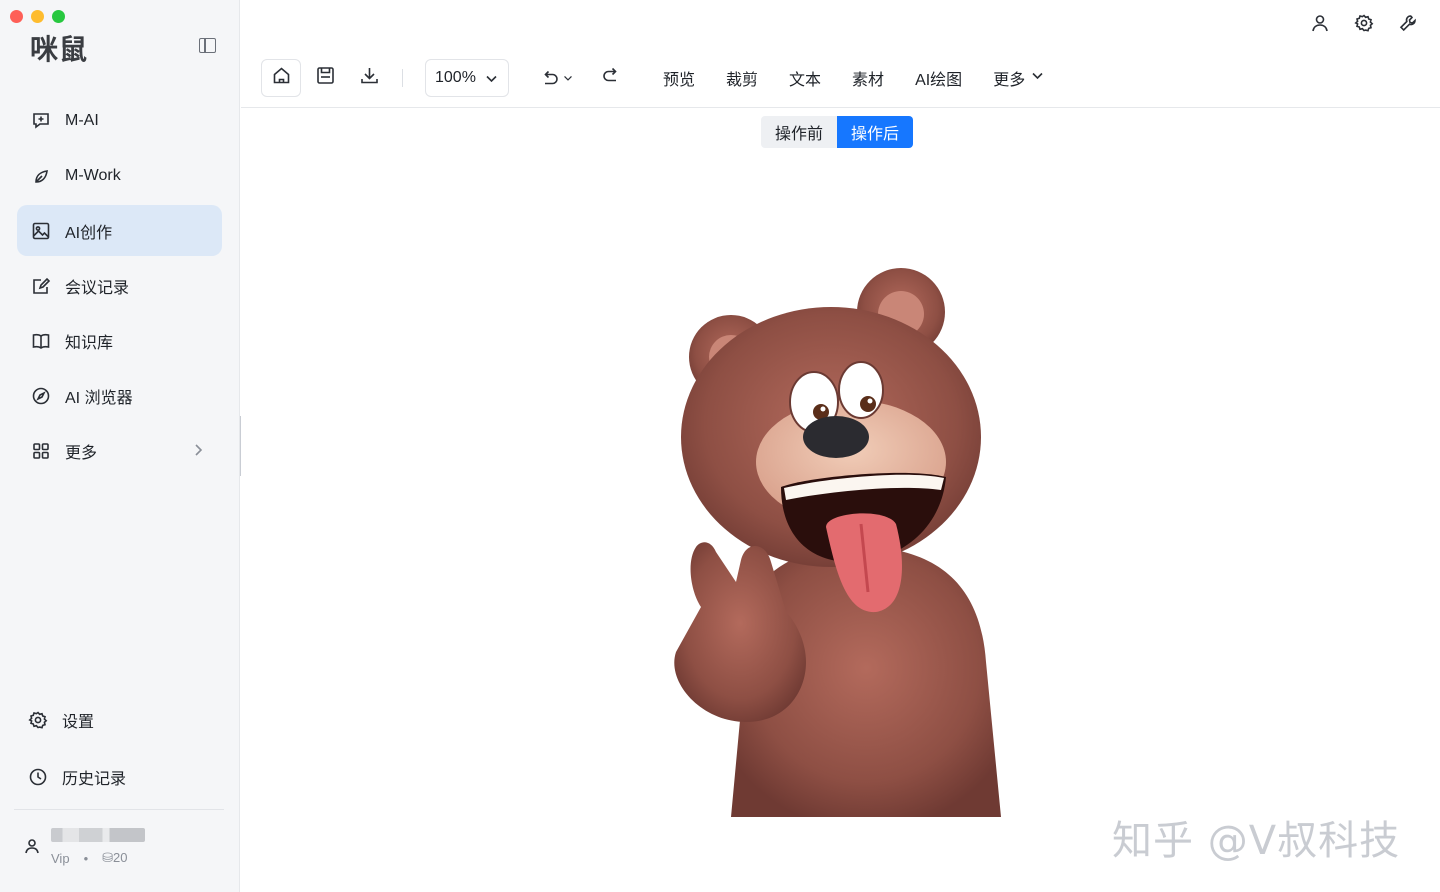 This screenshot has width=1440, height=892. I want to click on sidebar-toggle-icon, so click(207, 45).